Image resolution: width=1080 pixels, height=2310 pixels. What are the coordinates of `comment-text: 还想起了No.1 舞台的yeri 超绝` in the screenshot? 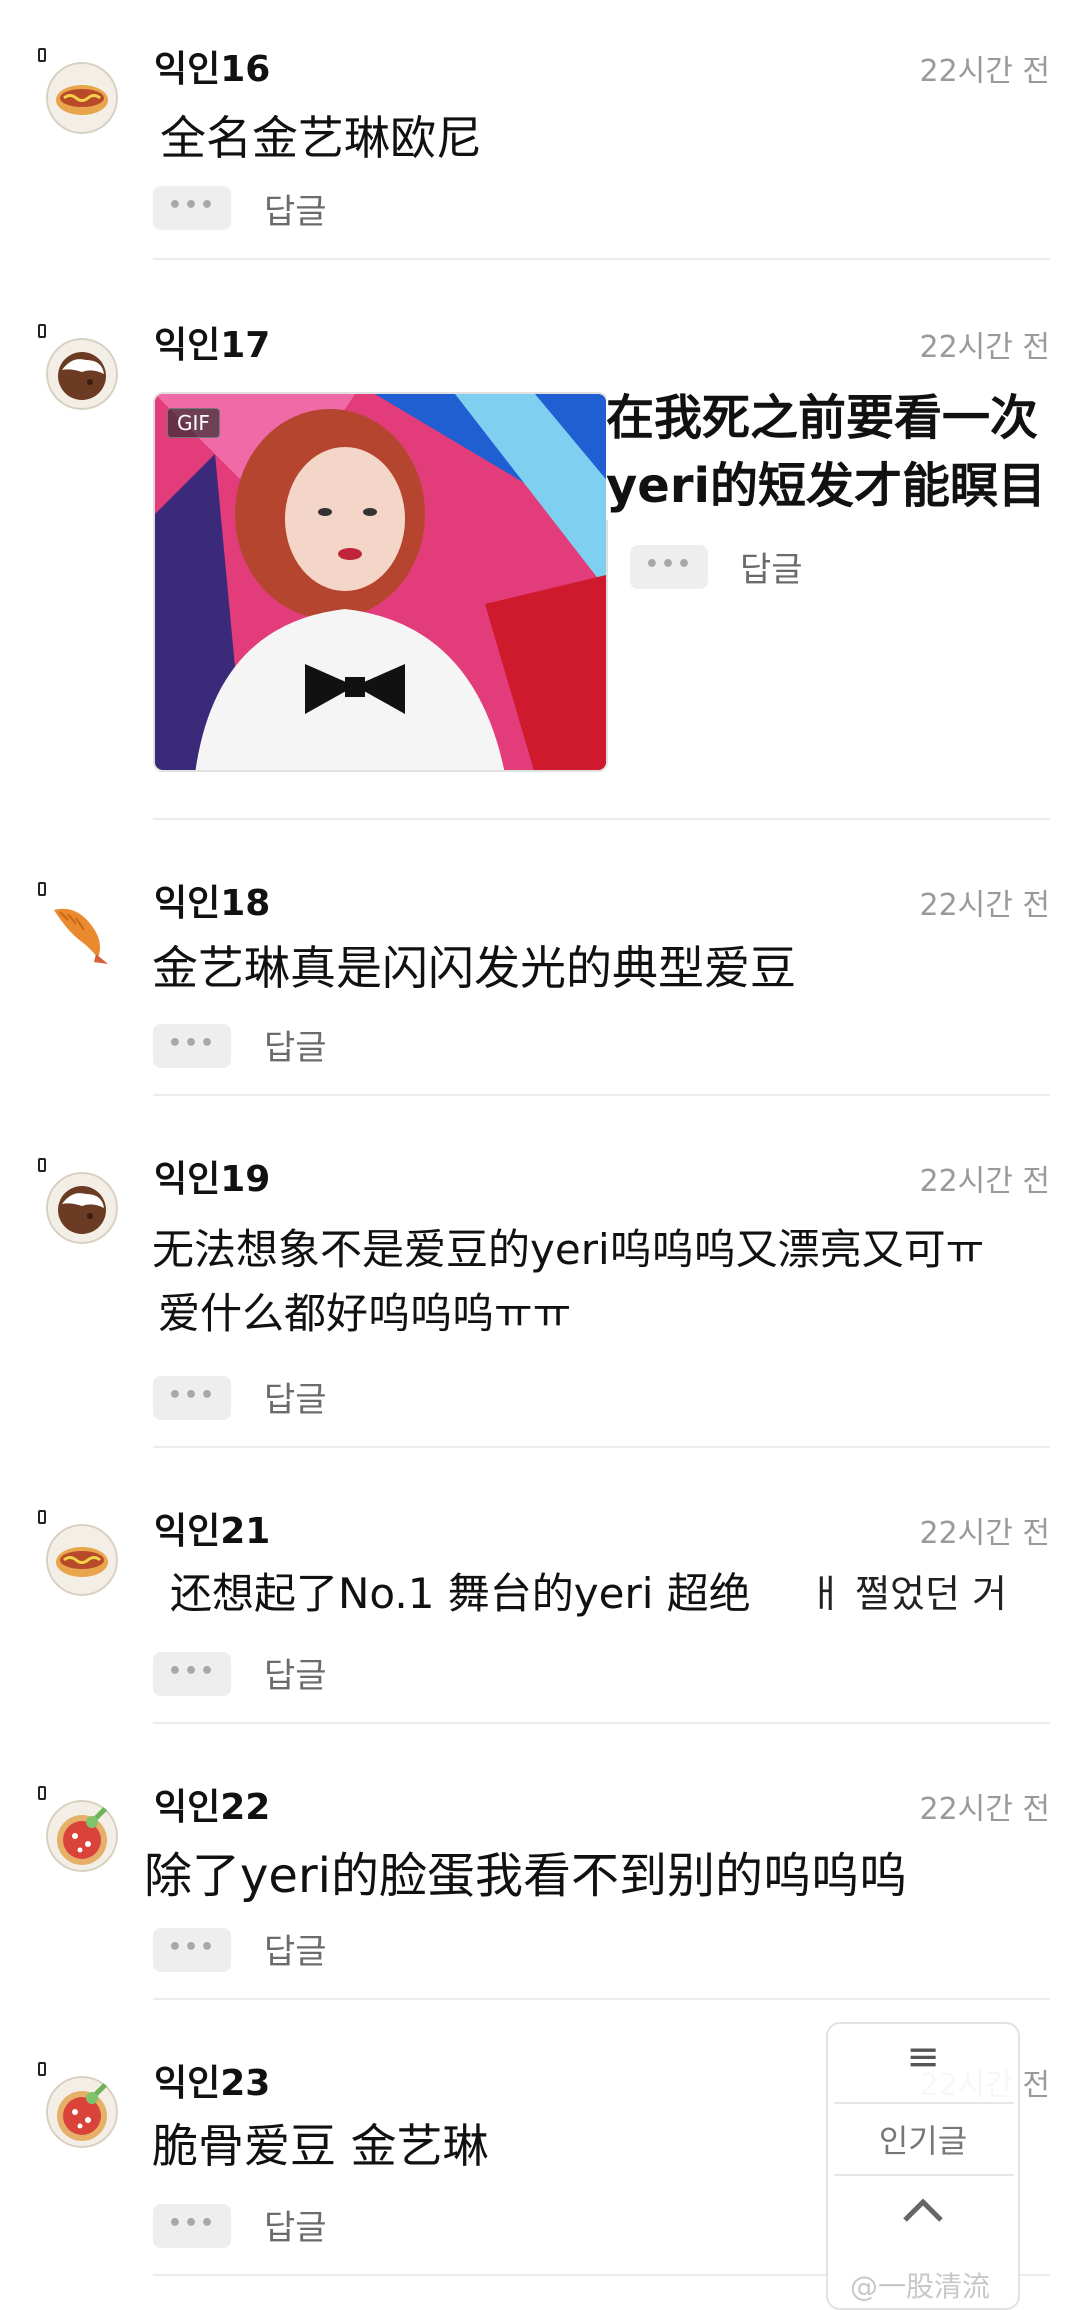 It's located at (460, 1594).